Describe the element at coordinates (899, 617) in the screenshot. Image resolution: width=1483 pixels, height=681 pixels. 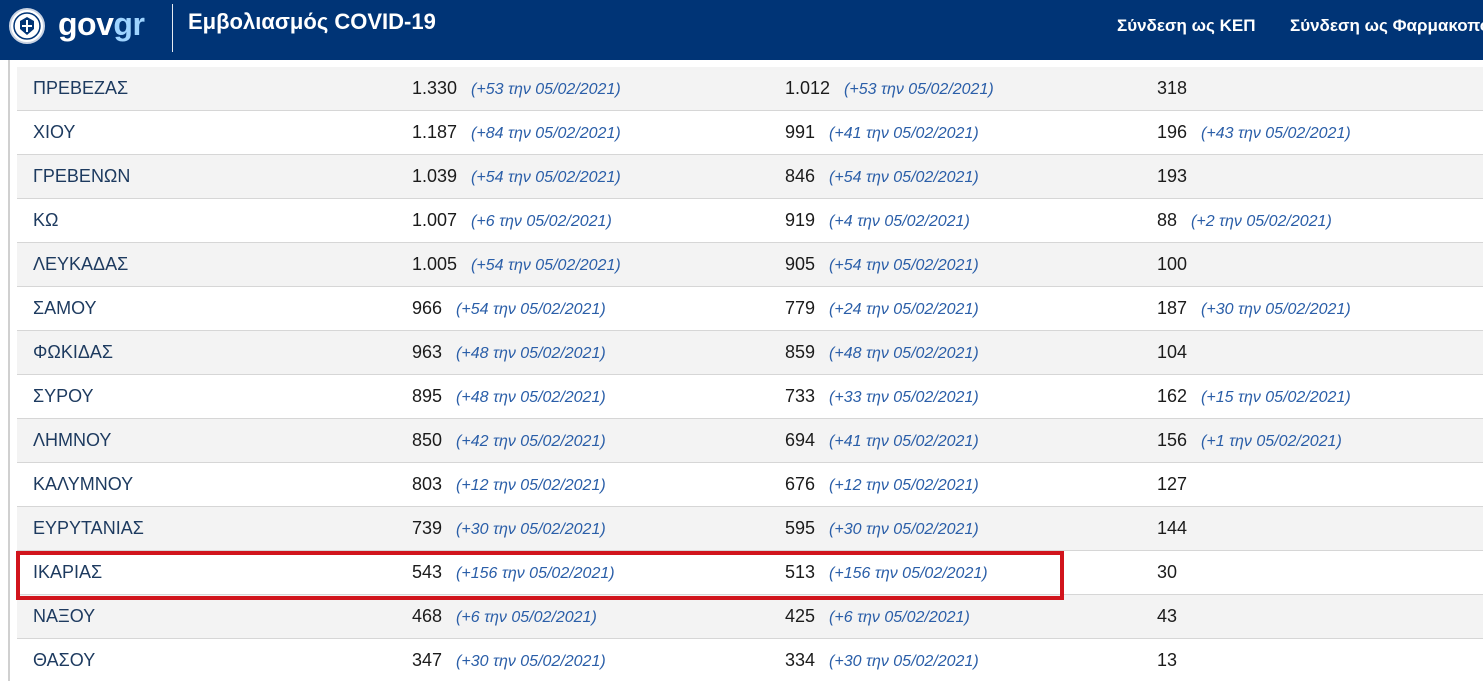
I see `col2-daily-change: (+6 την 05/02/2021)` at that location.